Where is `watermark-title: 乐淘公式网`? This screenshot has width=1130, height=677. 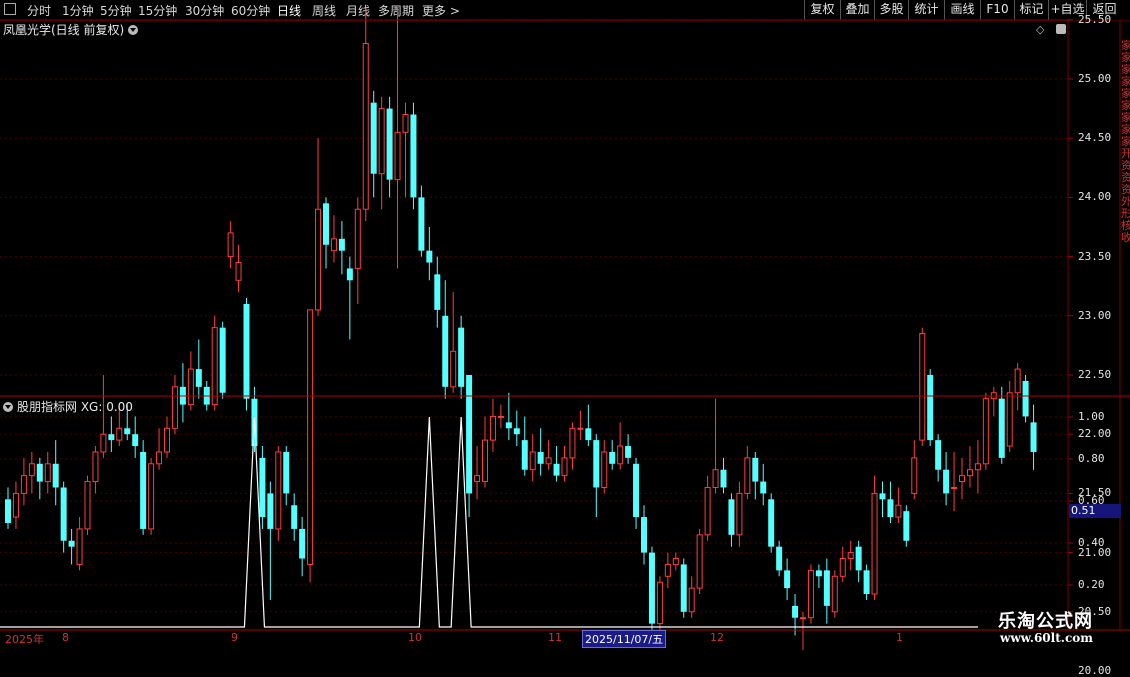
watermark-title: 乐淘公式网 is located at coordinates (1045, 621).